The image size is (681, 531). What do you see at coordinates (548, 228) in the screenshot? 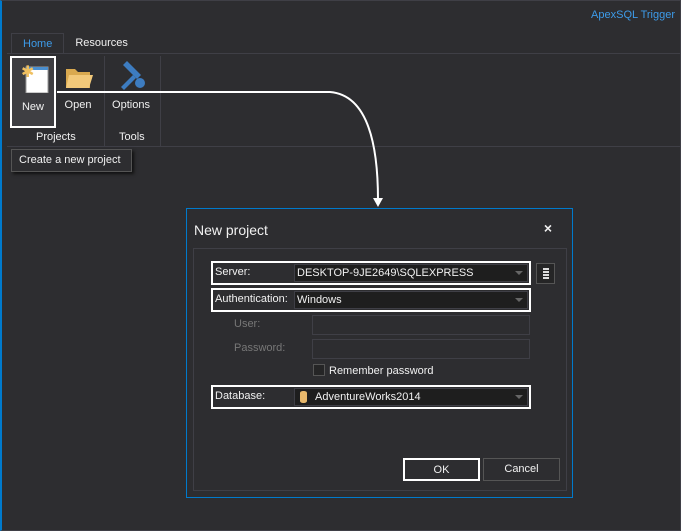
I see `close-button: ×` at bounding box center [548, 228].